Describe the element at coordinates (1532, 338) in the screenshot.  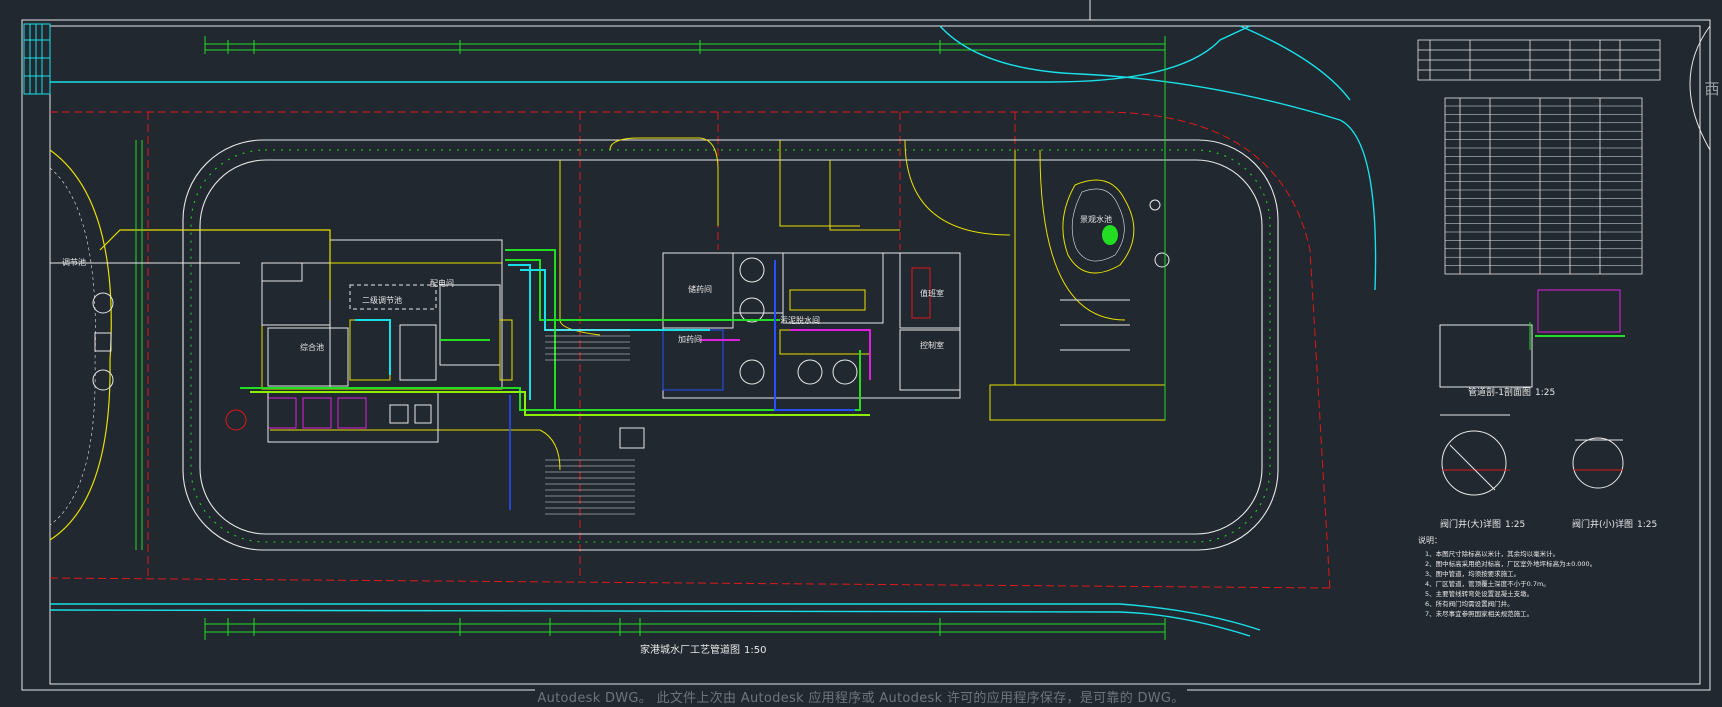
I see `section-drawing` at that location.